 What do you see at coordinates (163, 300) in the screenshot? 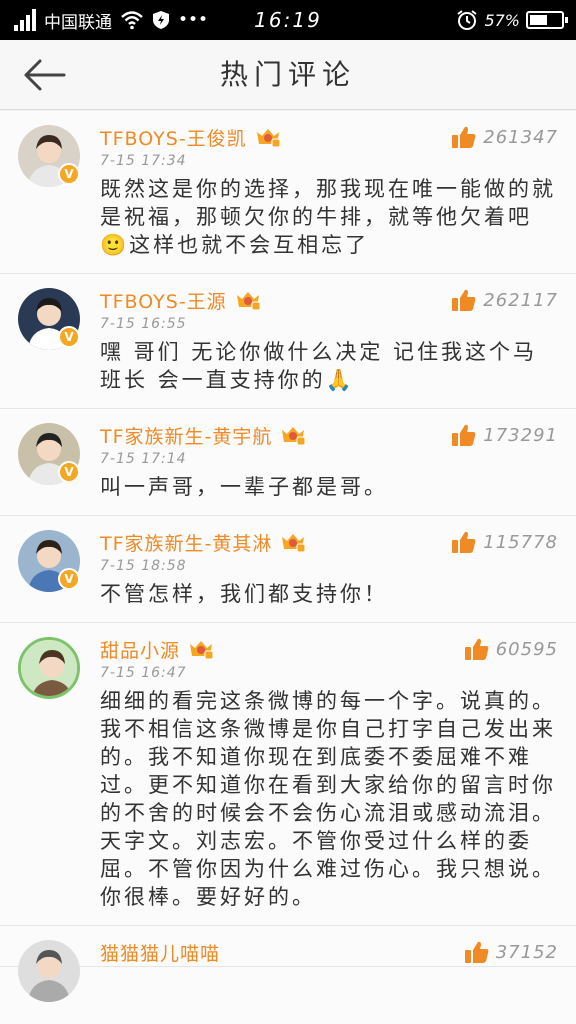
I see `username: TFBOYS-王源` at bounding box center [163, 300].